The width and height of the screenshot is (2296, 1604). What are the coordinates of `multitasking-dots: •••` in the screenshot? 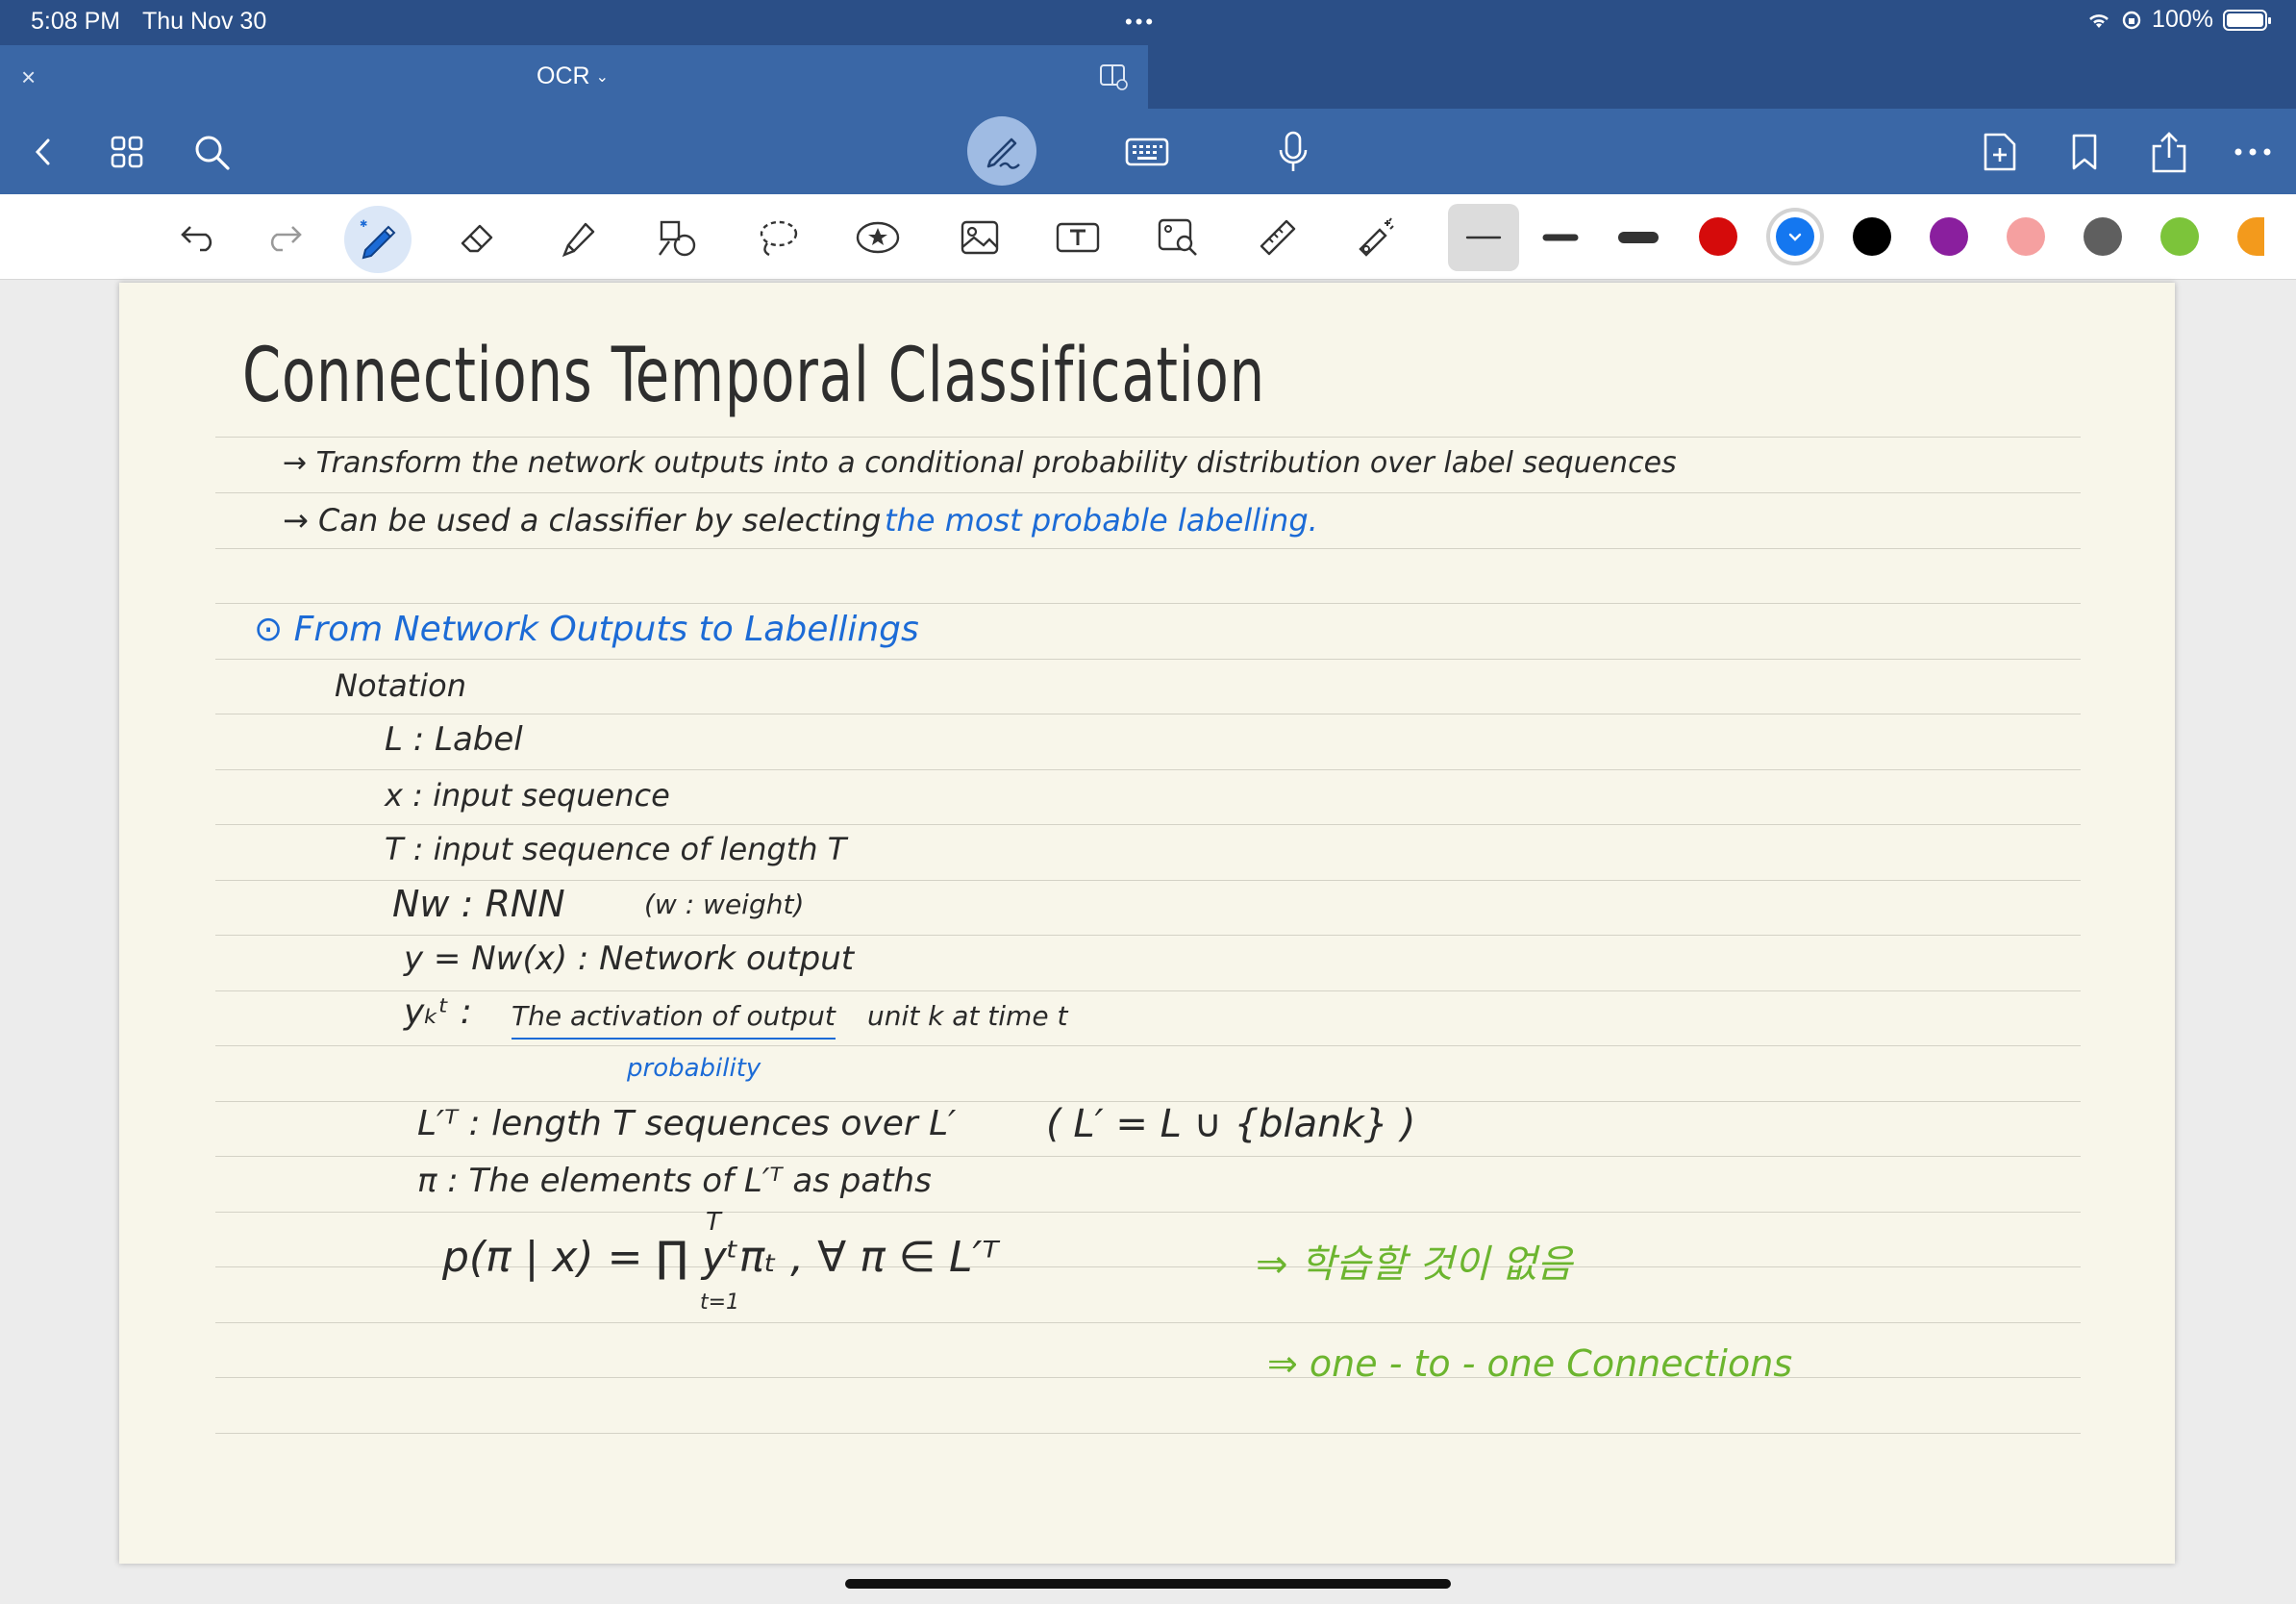 It's located at (1140, 22).